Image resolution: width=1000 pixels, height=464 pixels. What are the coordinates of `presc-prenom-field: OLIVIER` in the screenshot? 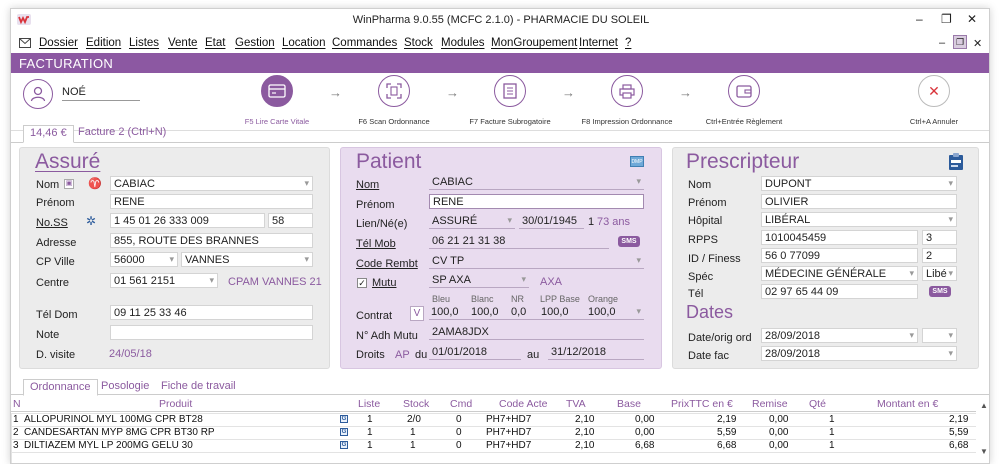 It's located at (859, 201).